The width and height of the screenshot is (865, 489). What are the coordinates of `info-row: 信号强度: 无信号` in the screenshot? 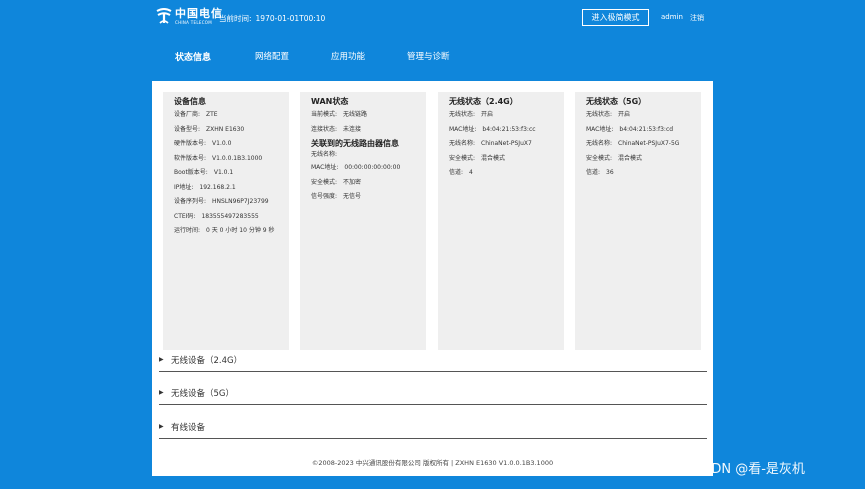 It's located at (336, 196).